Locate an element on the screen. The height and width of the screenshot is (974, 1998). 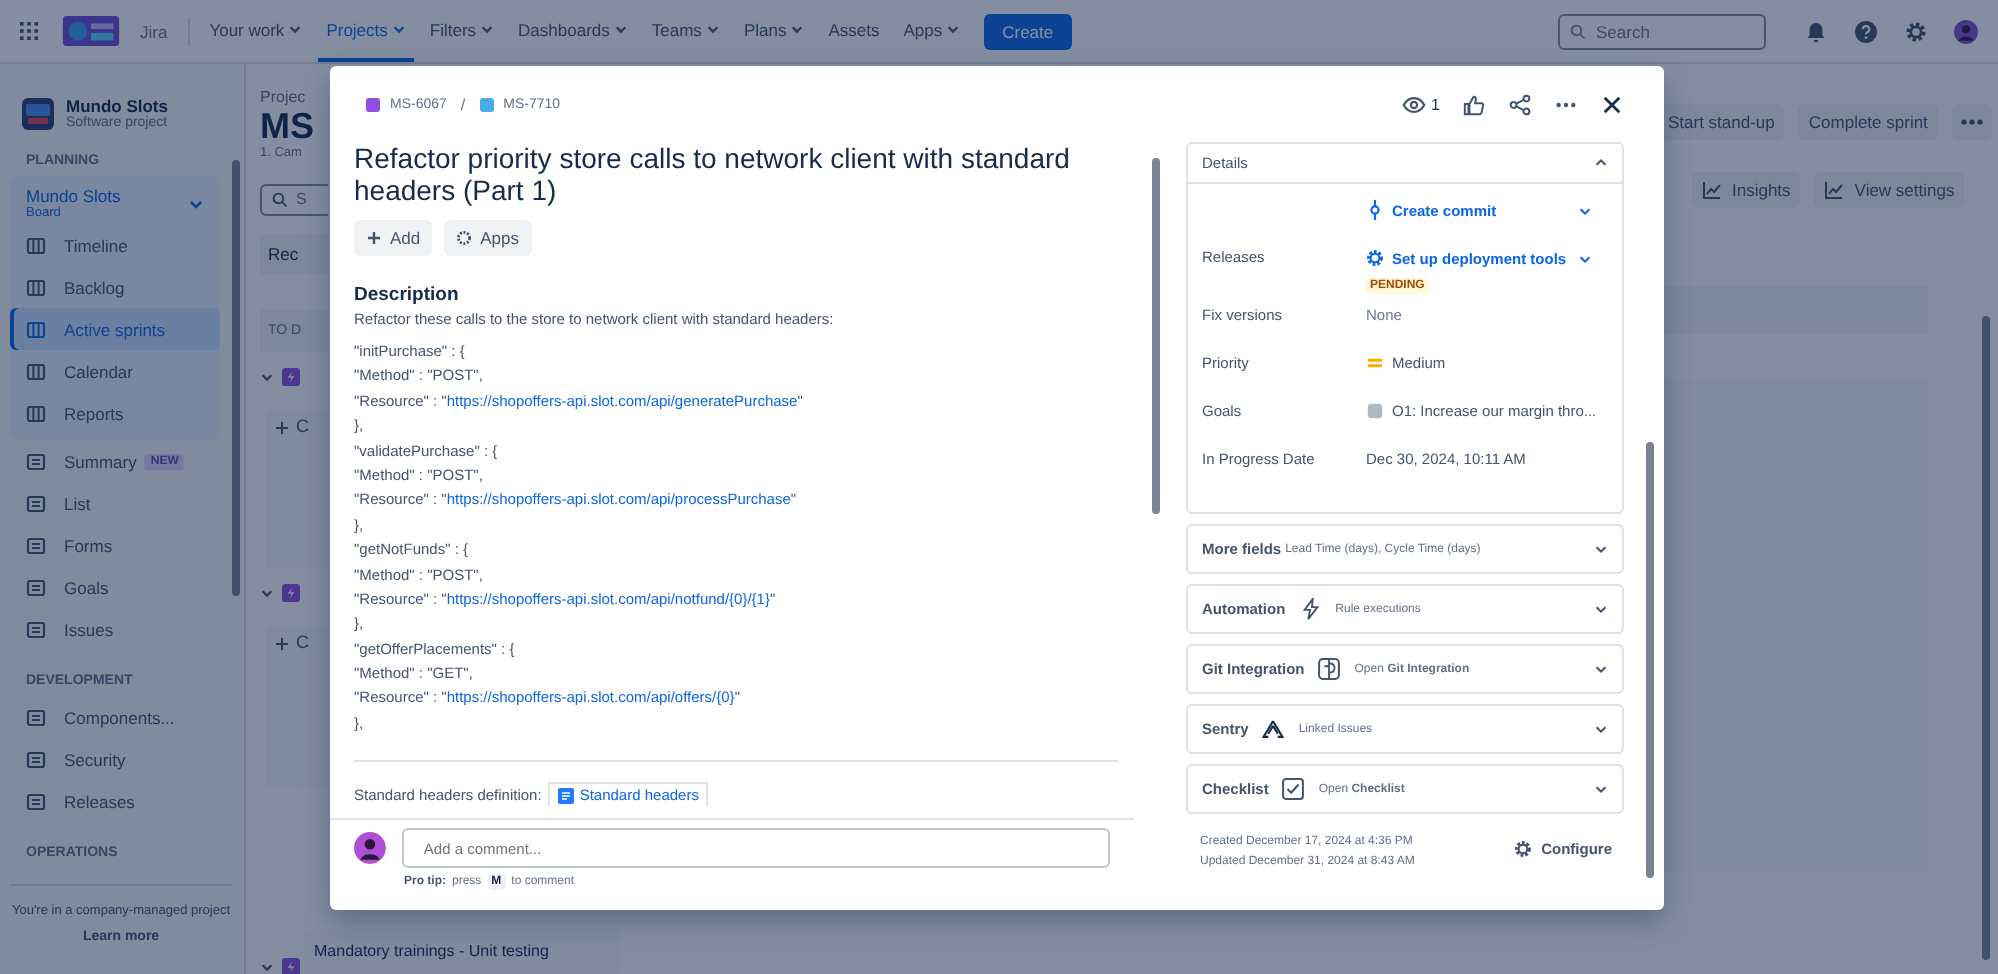
close-icon is located at coordinates (1612, 104).